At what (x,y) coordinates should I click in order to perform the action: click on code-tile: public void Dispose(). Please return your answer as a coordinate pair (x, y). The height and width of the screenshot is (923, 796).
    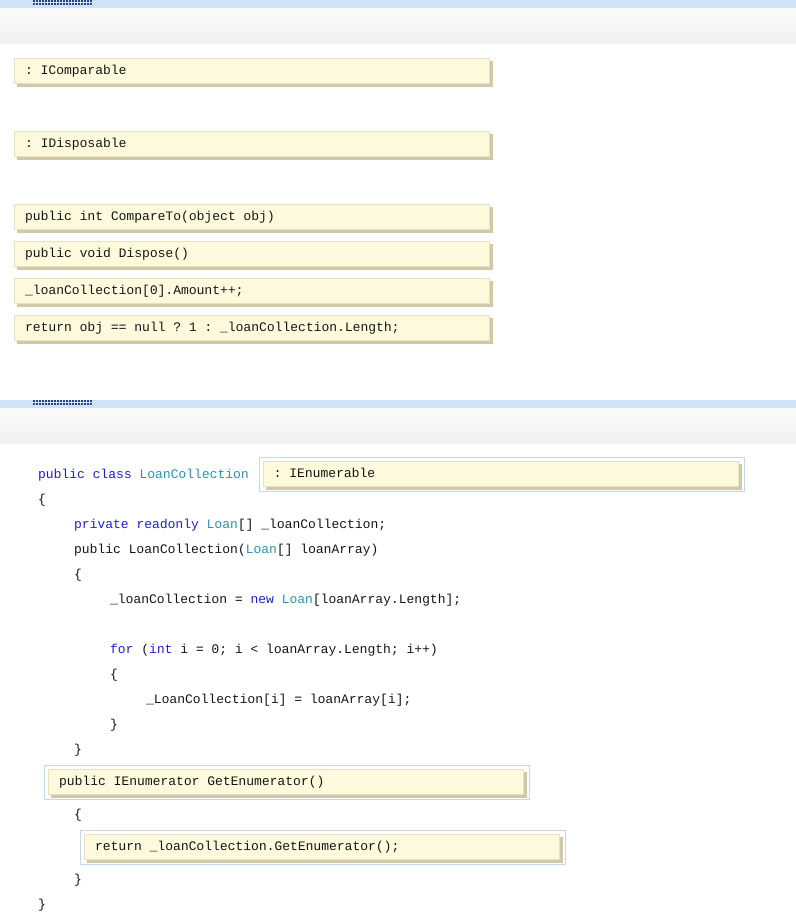
    Looking at the image, I should click on (252, 254).